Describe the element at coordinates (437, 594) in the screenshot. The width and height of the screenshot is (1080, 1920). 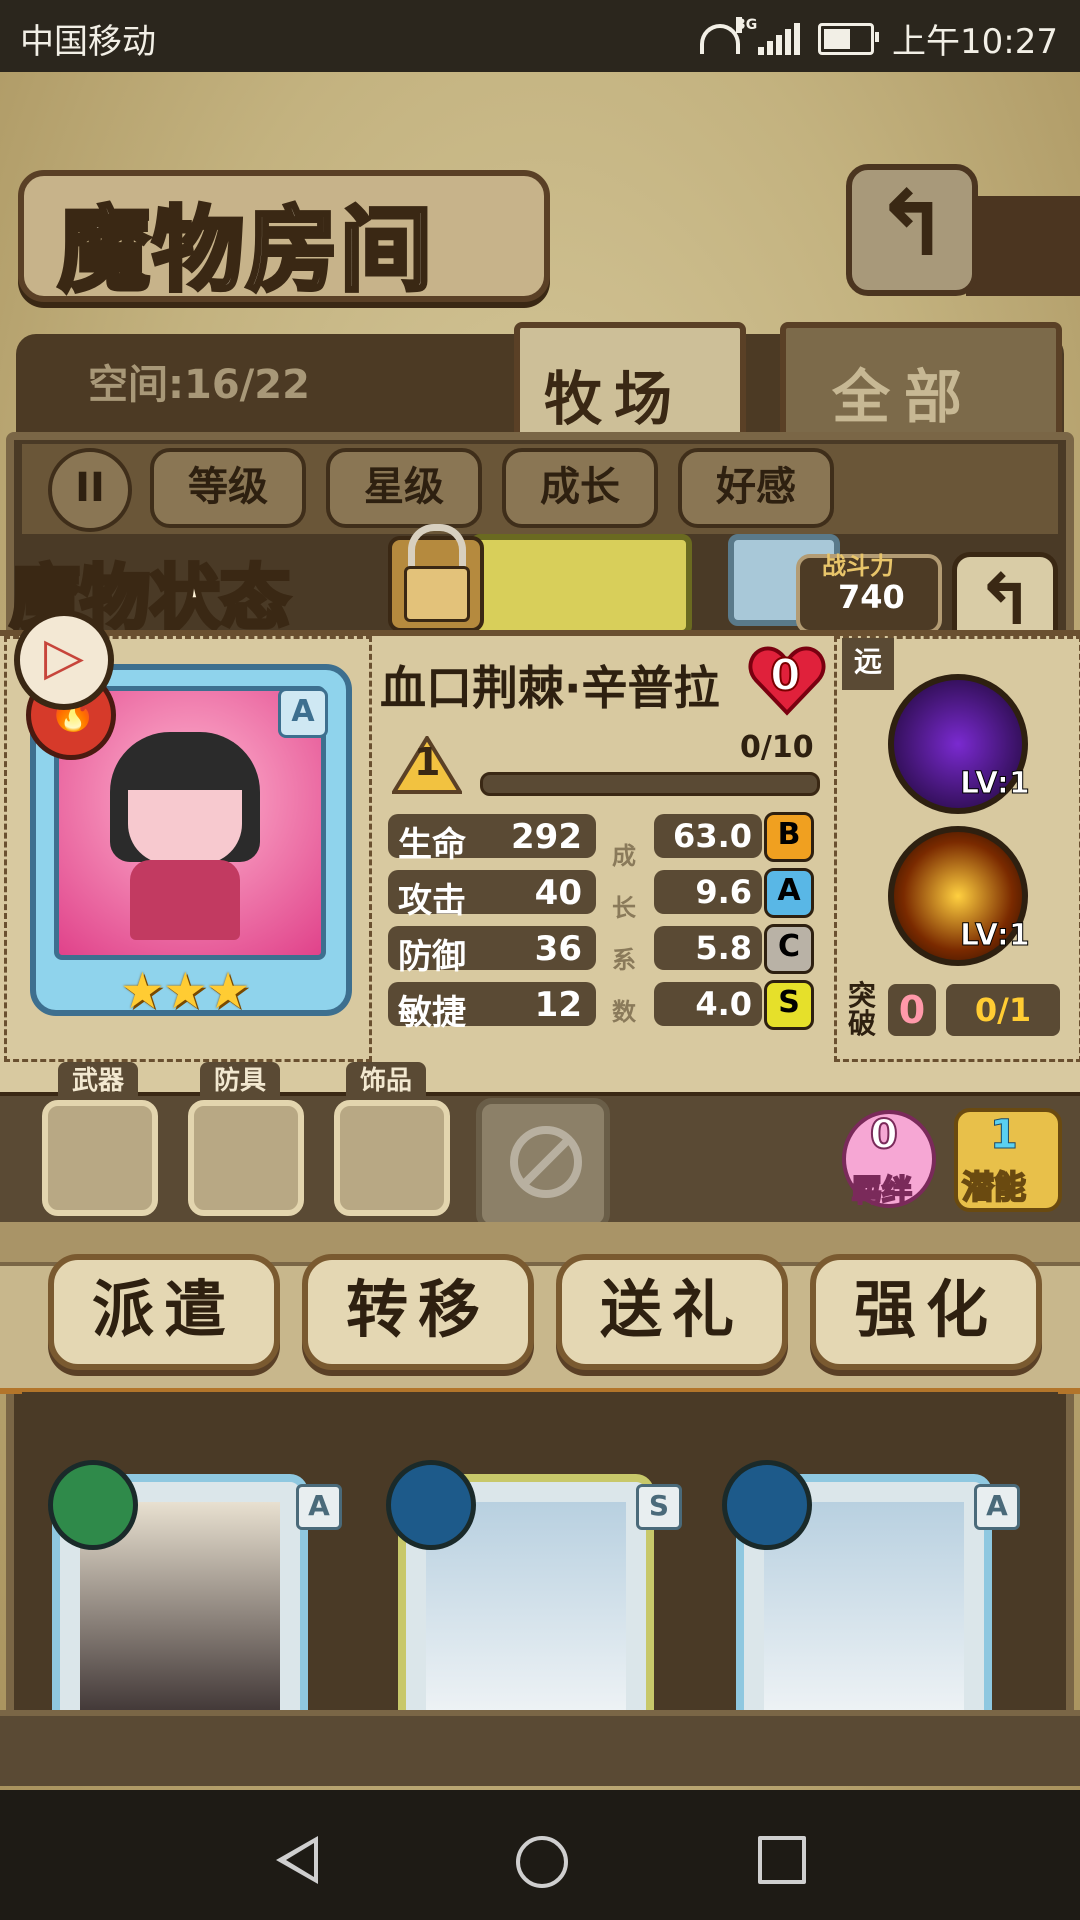
I see `padlock-body` at that location.